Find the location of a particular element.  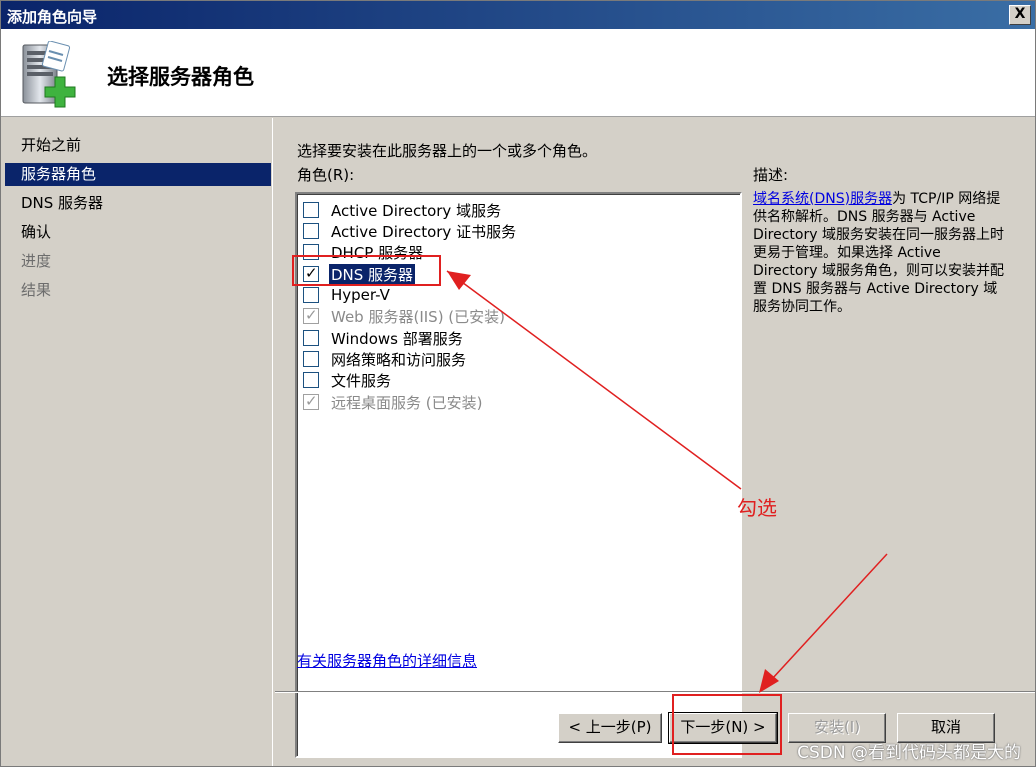

watermark: CSDN @看到代码头都是大的 is located at coordinates (909, 753).